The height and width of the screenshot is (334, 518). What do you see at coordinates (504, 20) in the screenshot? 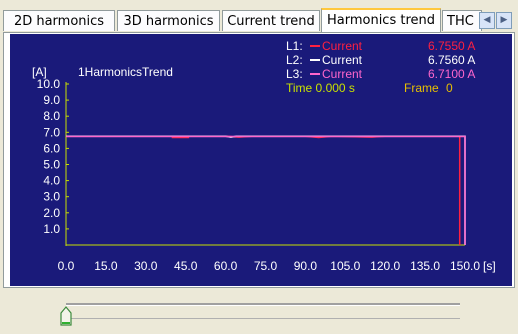
I see `tab-scroll-right-button: ▶` at bounding box center [504, 20].